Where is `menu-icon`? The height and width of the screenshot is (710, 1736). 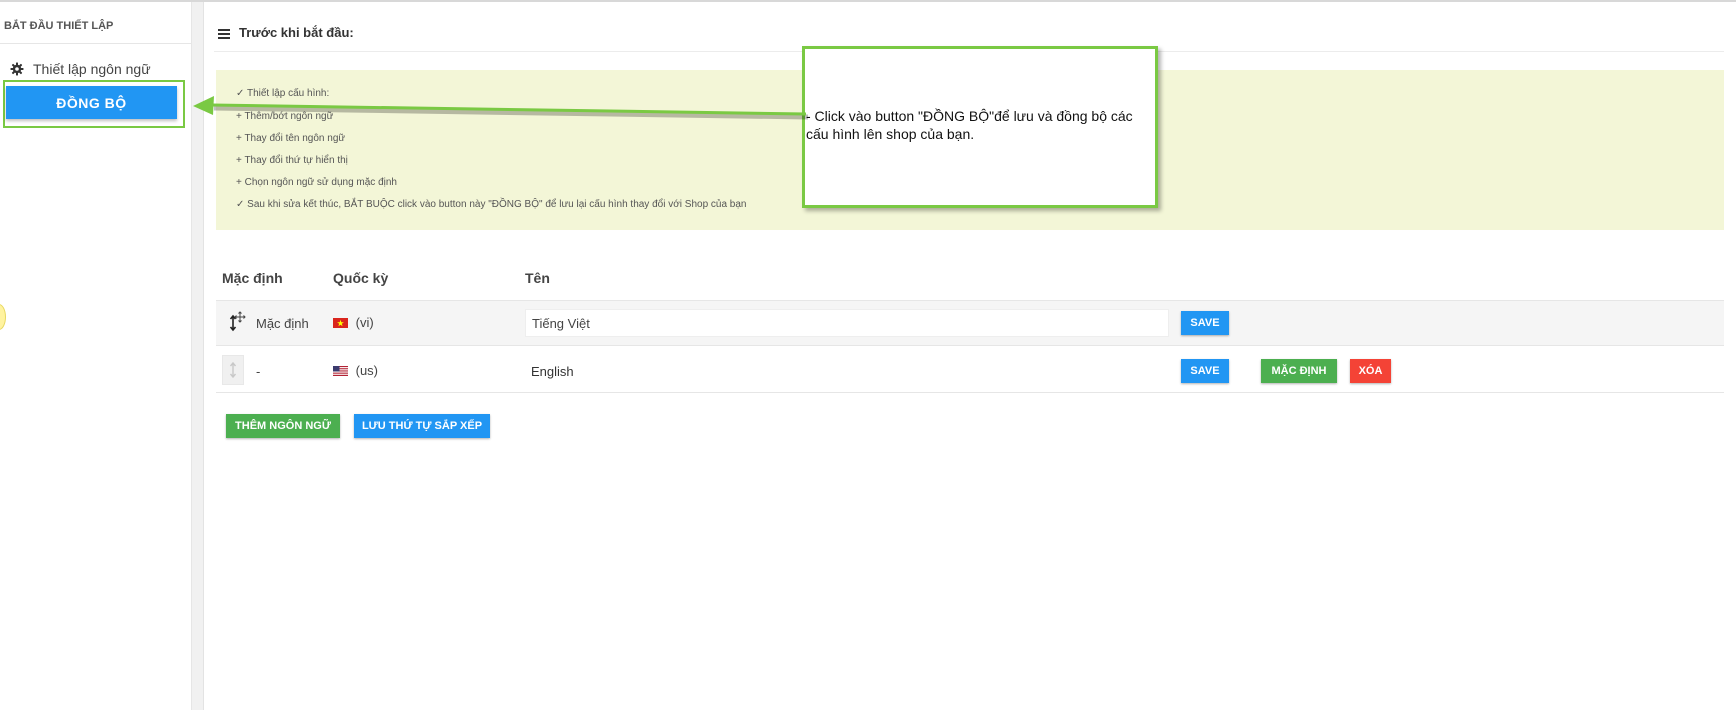
menu-icon is located at coordinates (224, 33).